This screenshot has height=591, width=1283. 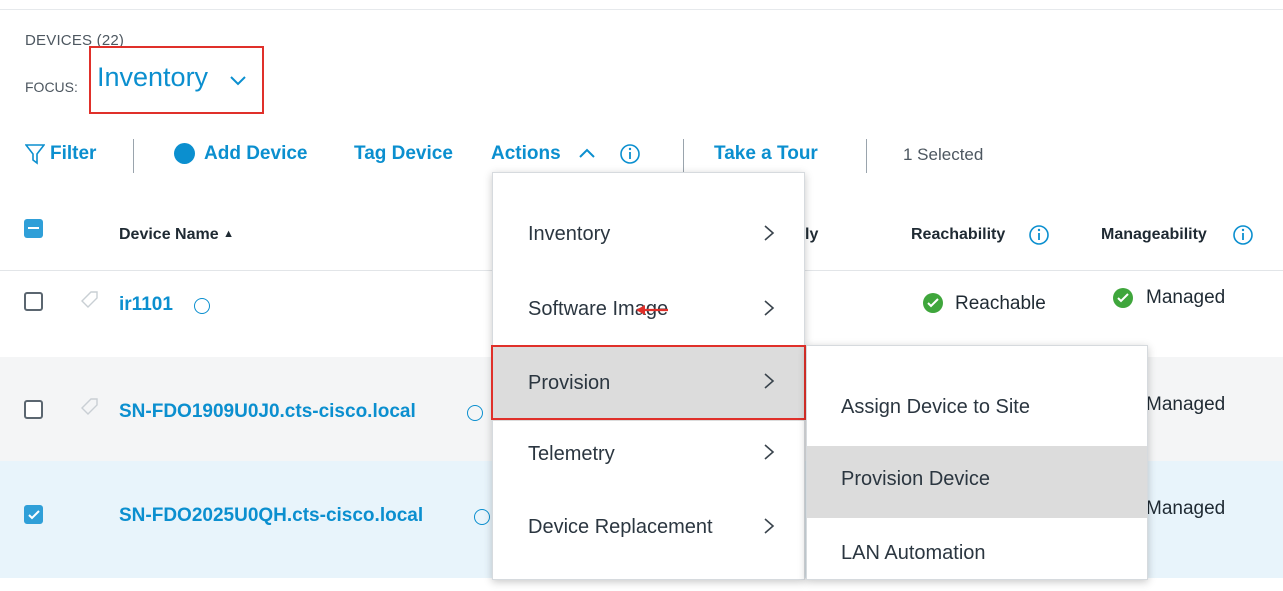 What do you see at coordinates (271, 516) in the screenshot?
I see `device-name-link: SN-FDO2025U0QH.cts-cisco.local` at bounding box center [271, 516].